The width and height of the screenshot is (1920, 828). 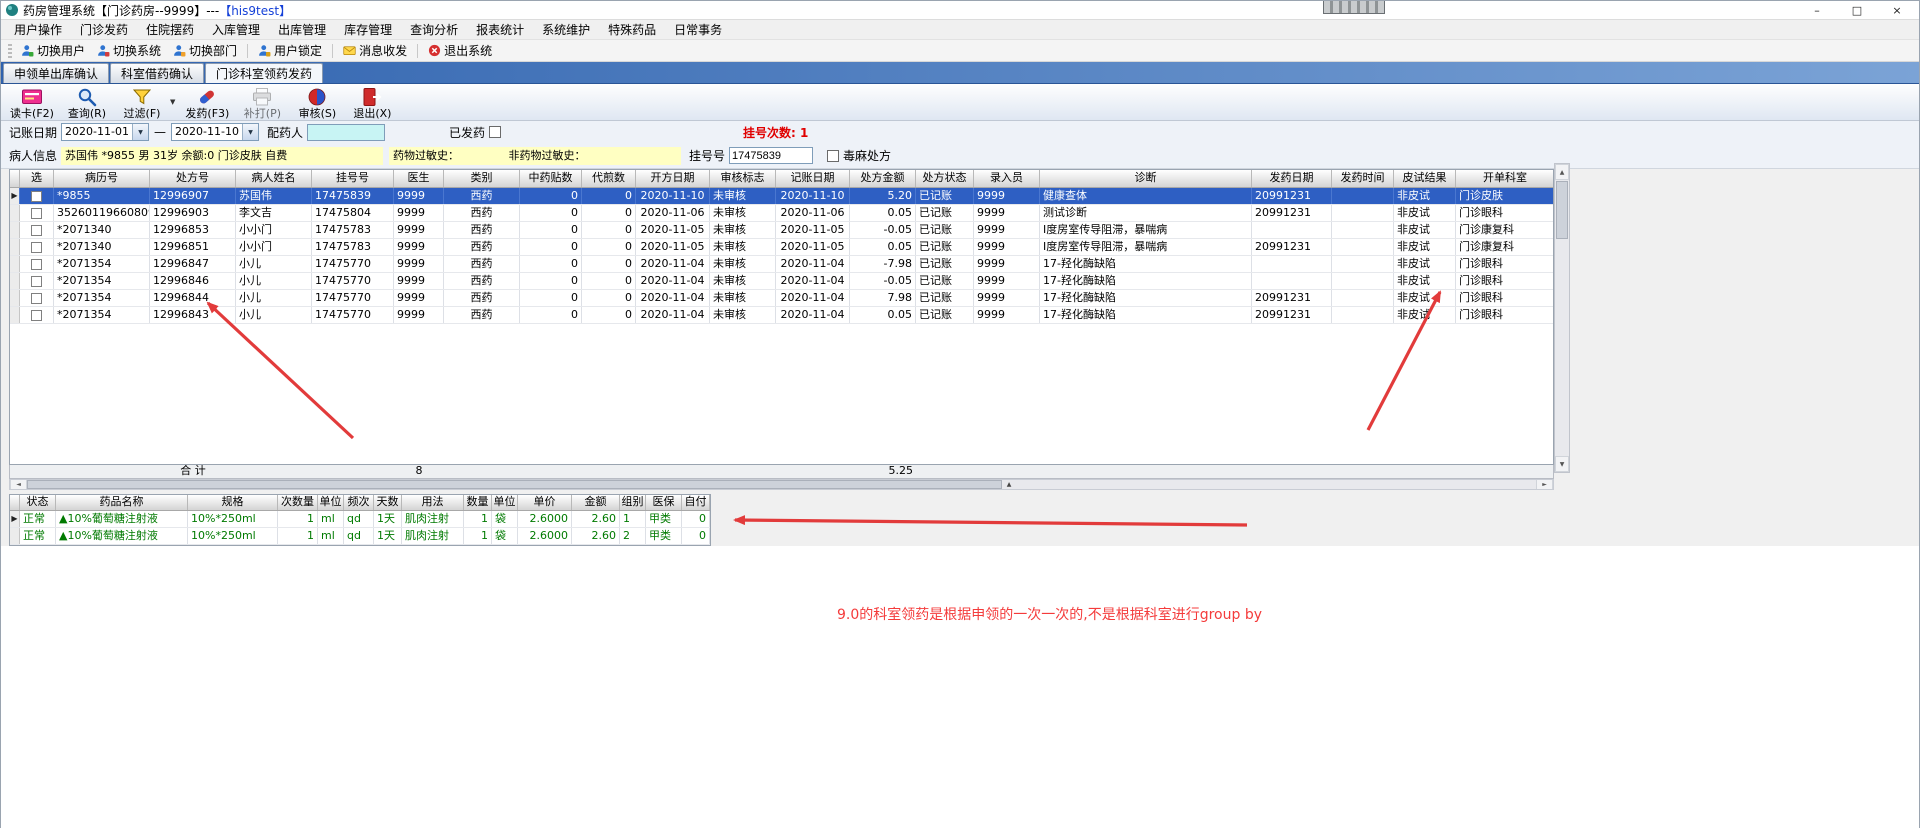 What do you see at coordinates (102, 178) in the screenshot?
I see `column-header: 病历号` at bounding box center [102, 178].